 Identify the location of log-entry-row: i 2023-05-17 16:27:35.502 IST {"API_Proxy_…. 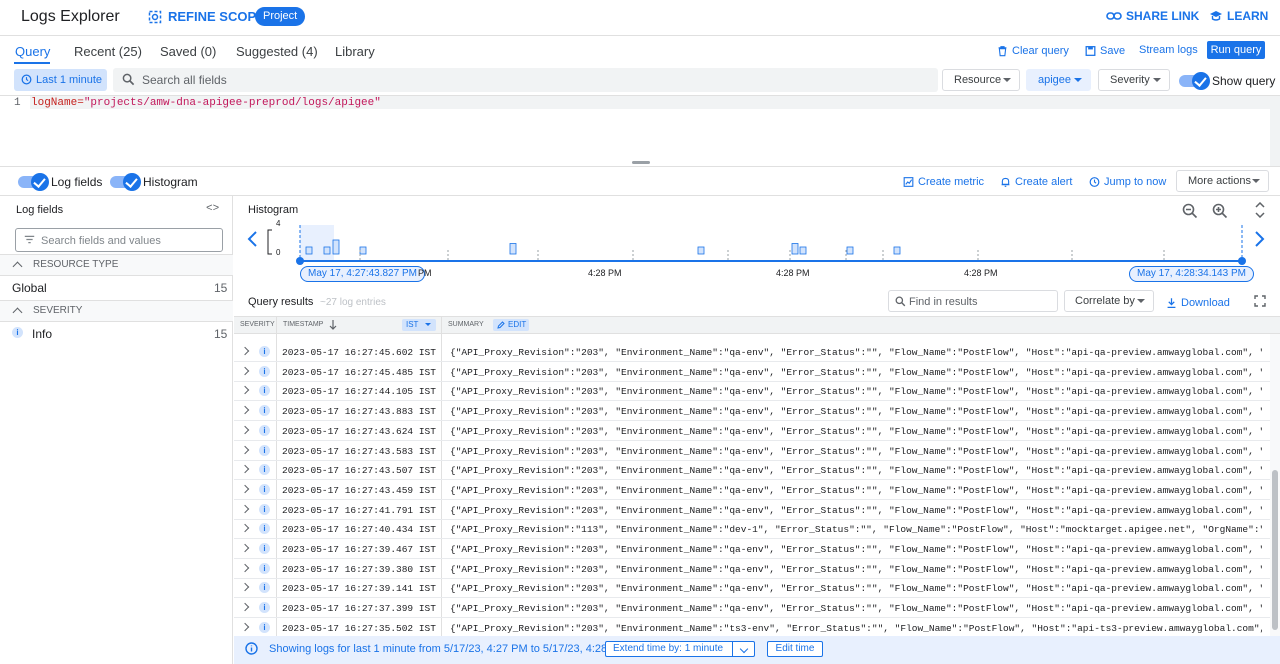
(752, 627).